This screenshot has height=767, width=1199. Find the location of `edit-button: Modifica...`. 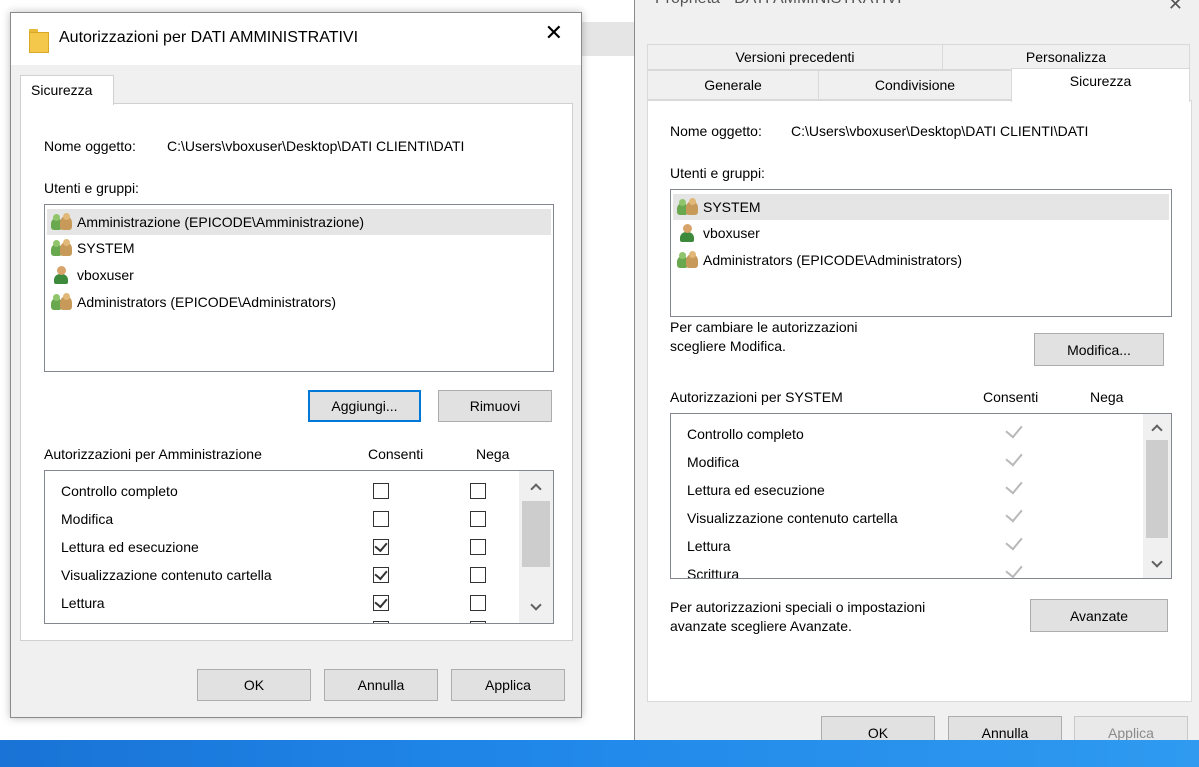

edit-button: Modifica... is located at coordinates (1099, 349).